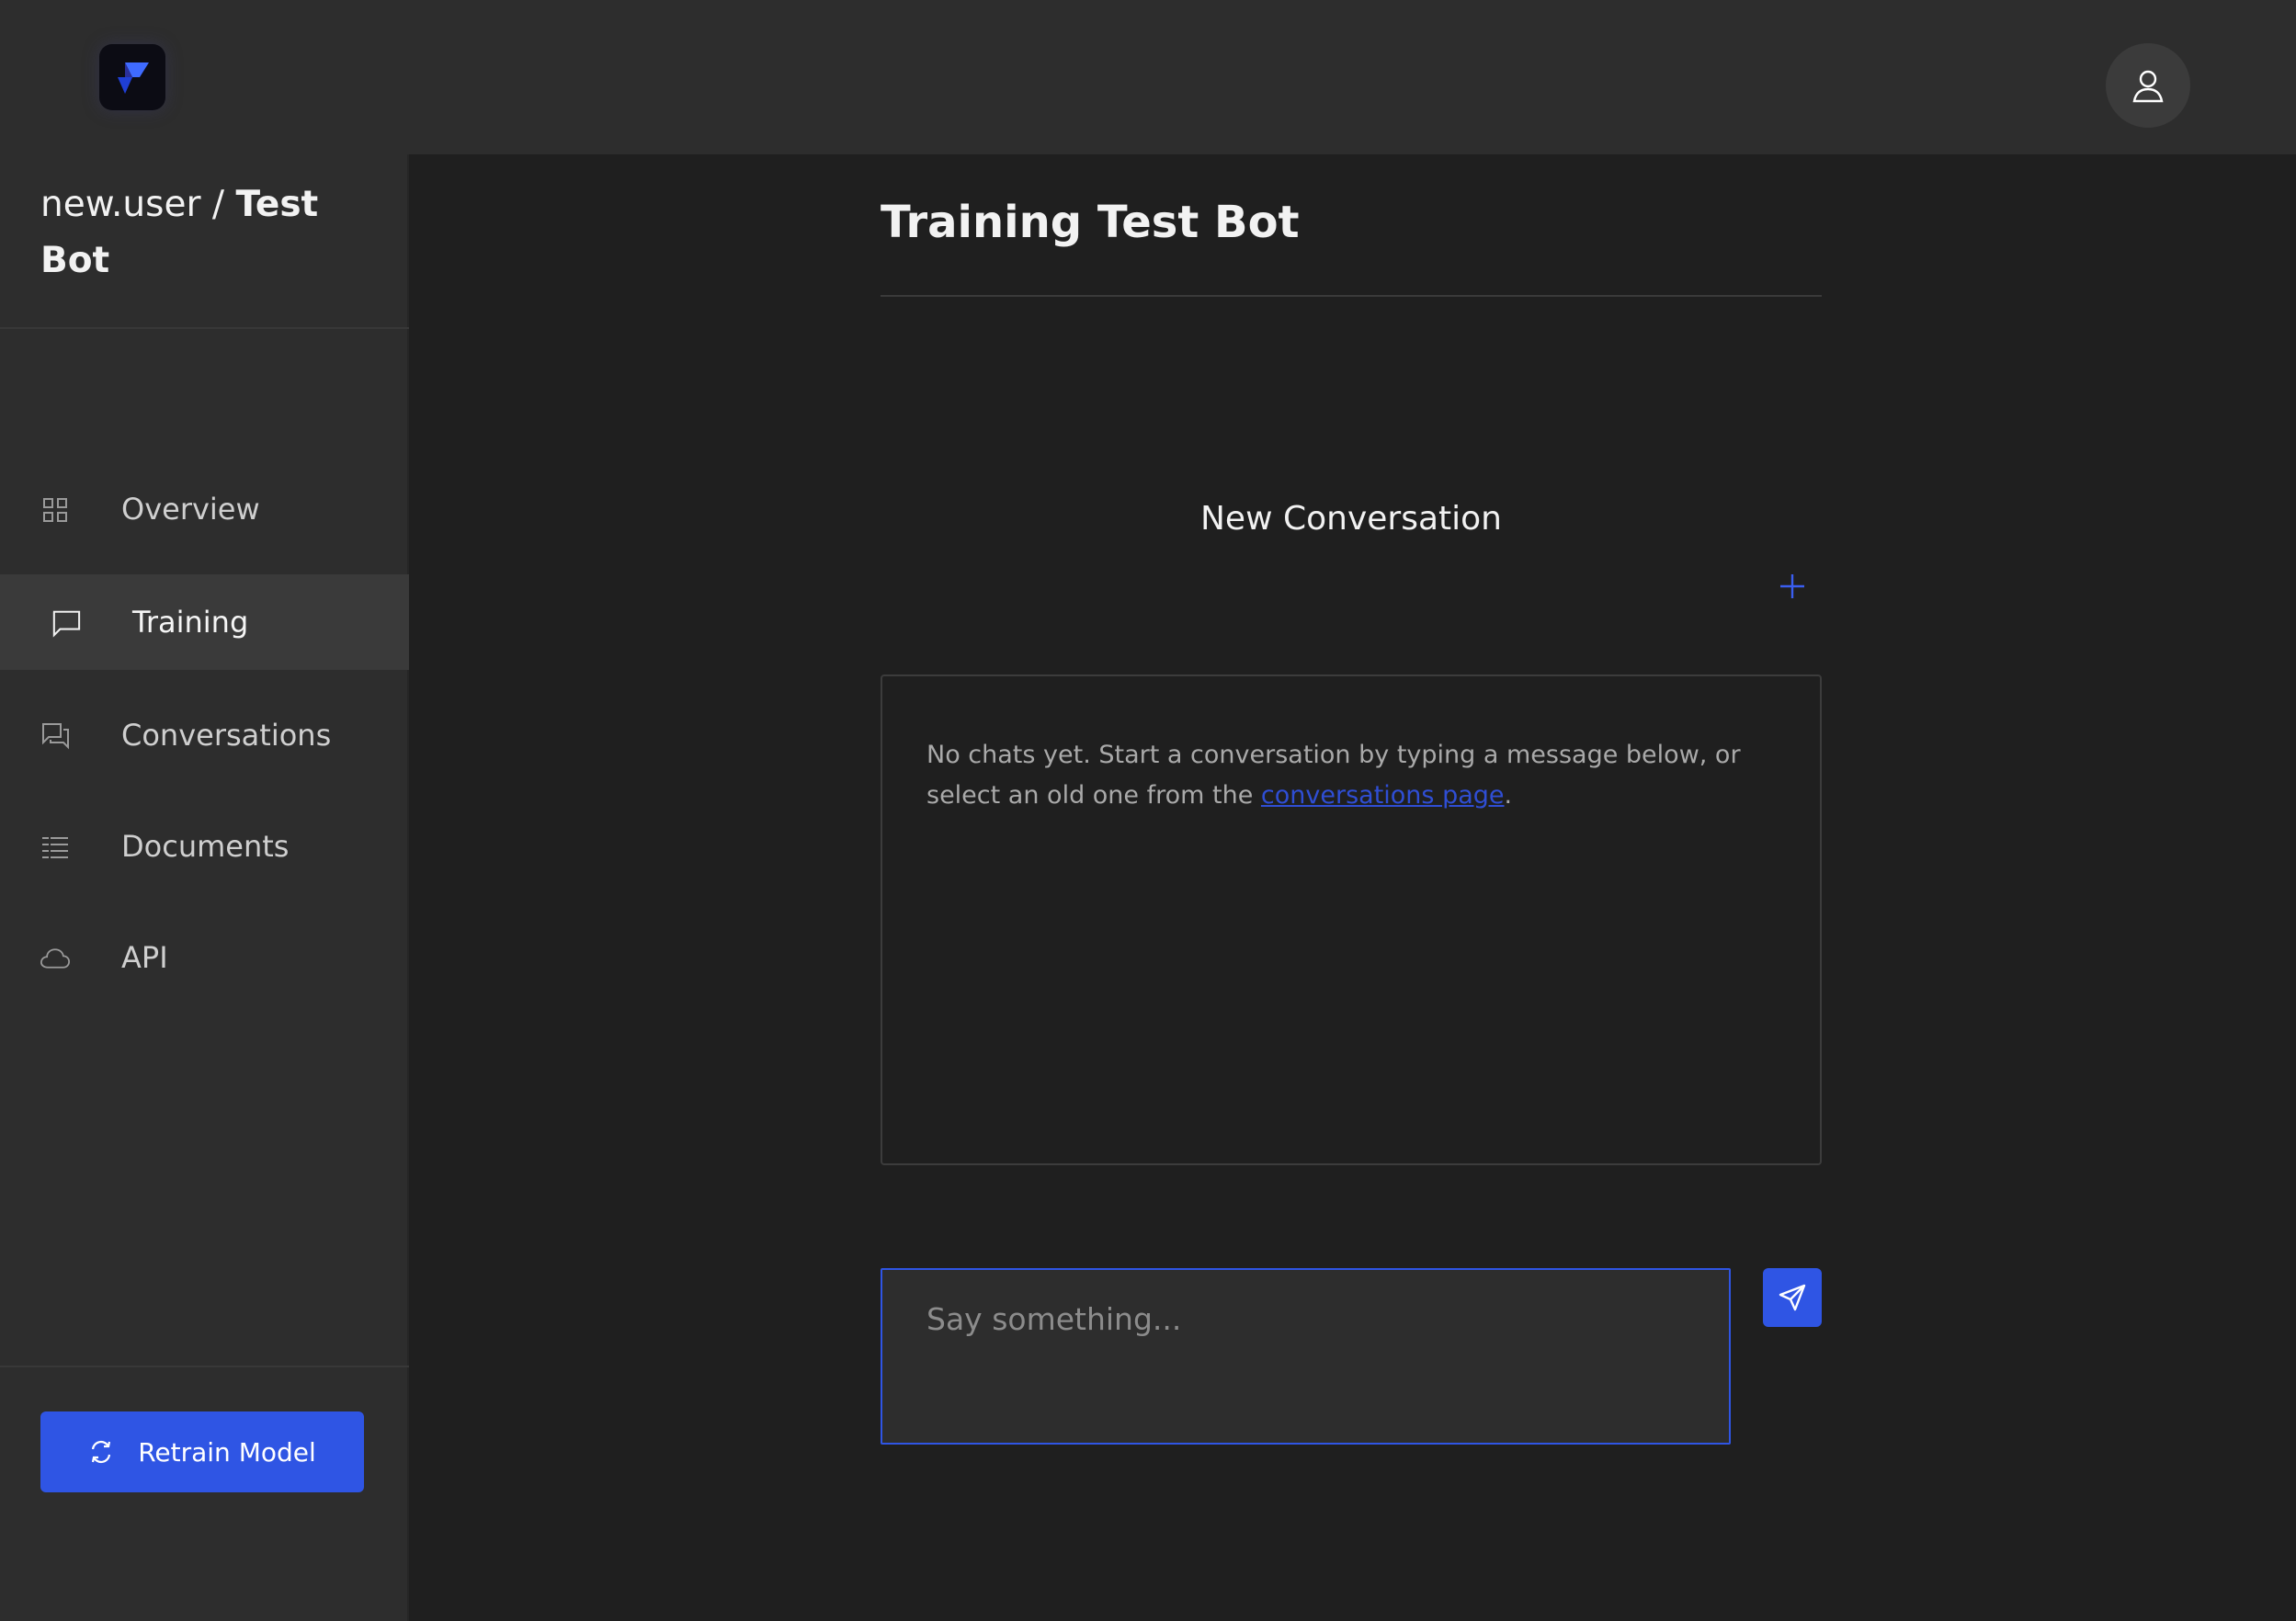 This screenshot has height=1621, width=2296. What do you see at coordinates (1306, 1356) in the screenshot?
I see `message-input` at bounding box center [1306, 1356].